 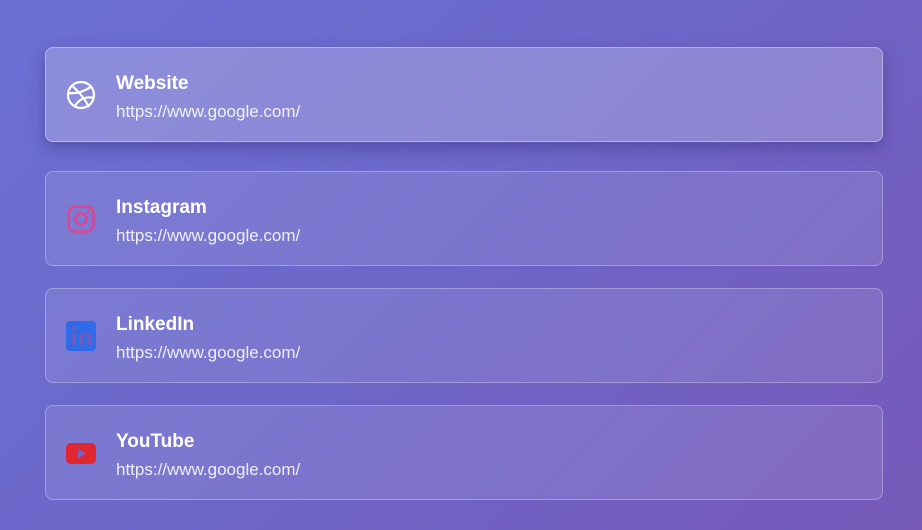 What do you see at coordinates (81, 336) in the screenshot?
I see `linkedin-icon` at bounding box center [81, 336].